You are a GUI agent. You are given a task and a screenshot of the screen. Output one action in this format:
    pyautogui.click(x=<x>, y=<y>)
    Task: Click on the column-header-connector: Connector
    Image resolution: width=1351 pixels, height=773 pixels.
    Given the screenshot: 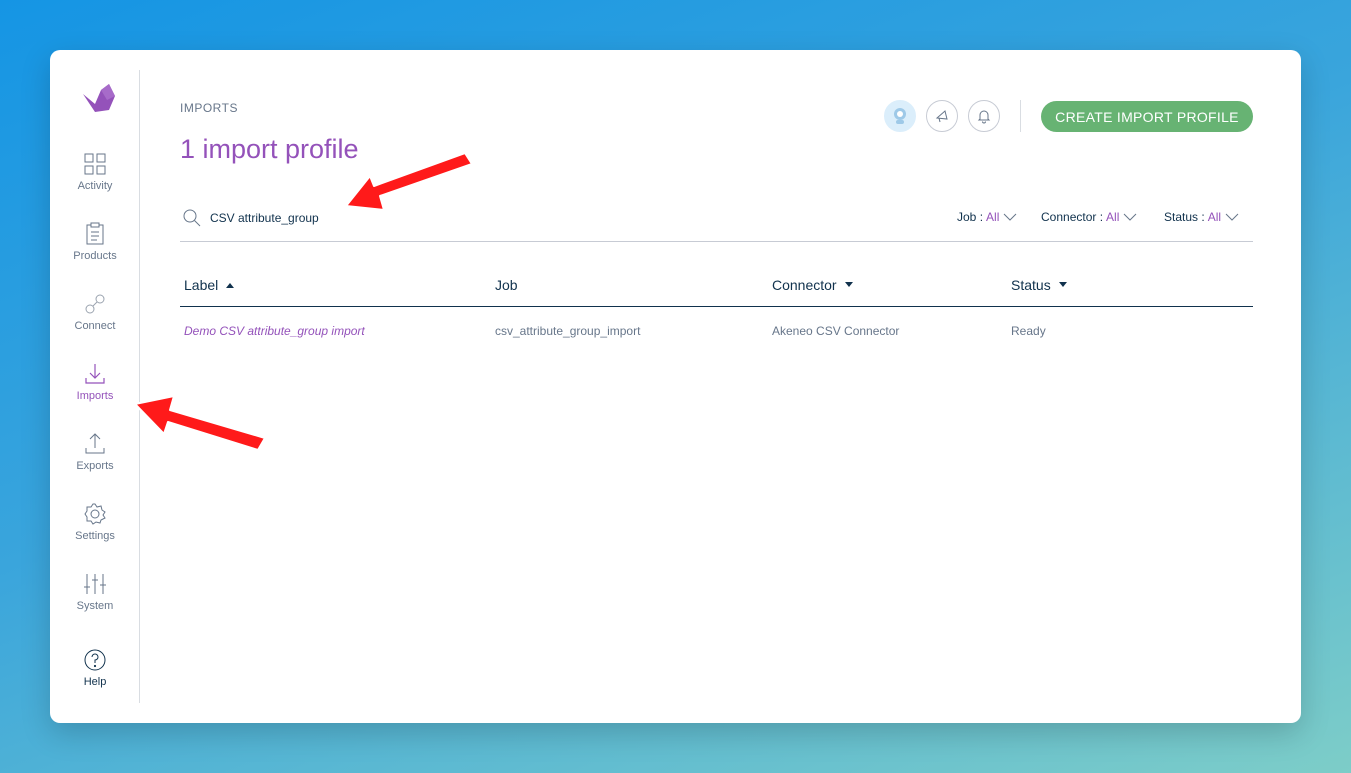 What is the action you would take?
    pyautogui.click(x=812, y=285)
    